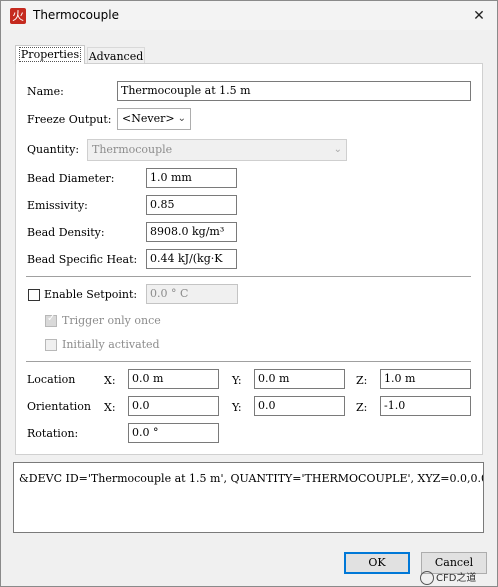  I want to click on emissivity-label: Emissivity:, so click(57, 205).